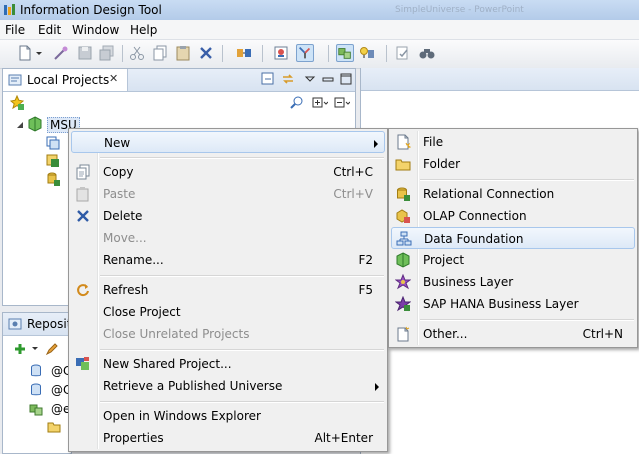 The image size is (639, 454). I want to click on repo-folder-icon, so click(54, 427).